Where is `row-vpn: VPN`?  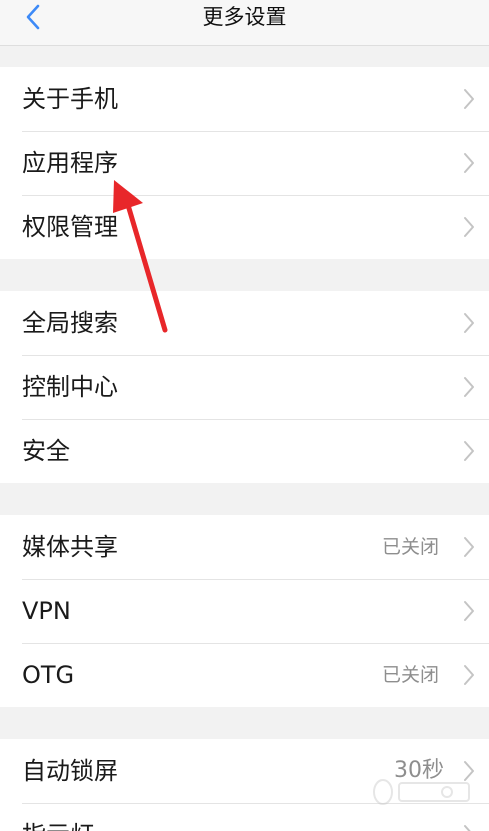 row-vpn: VPN is located at coordinates (244, 611).